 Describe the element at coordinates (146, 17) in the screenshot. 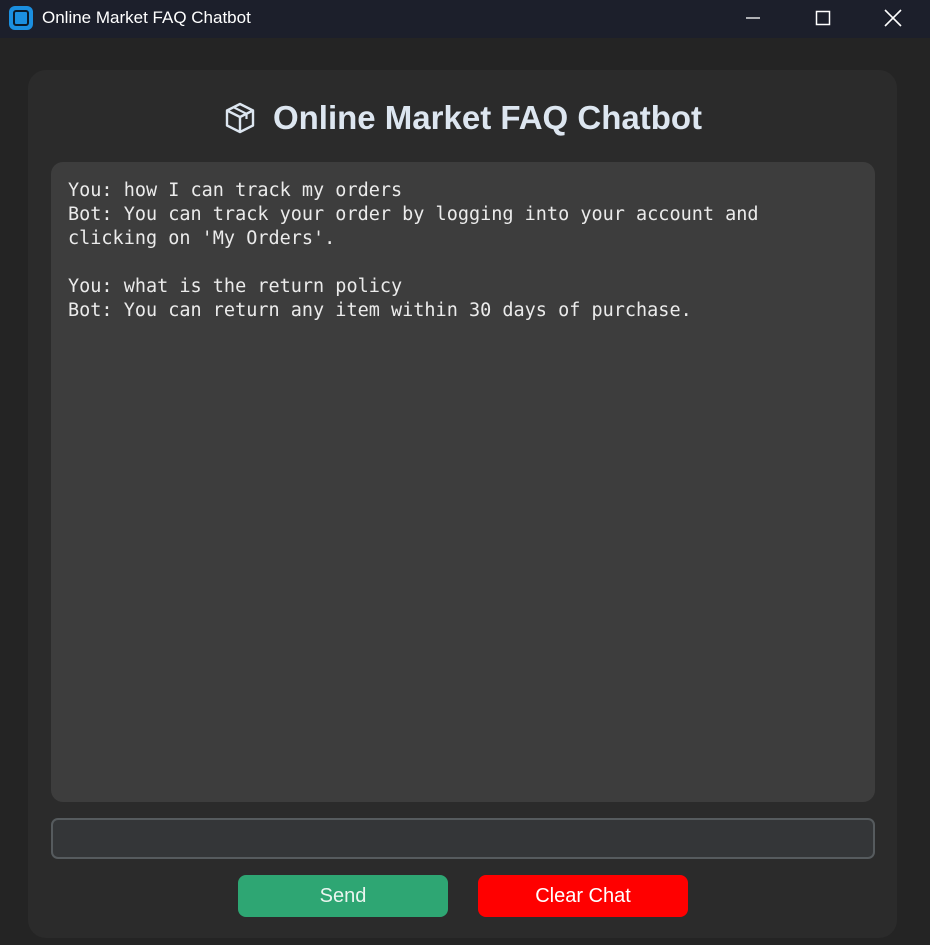

I see `window-title: Online Market FAQ Chatbot` at that location.